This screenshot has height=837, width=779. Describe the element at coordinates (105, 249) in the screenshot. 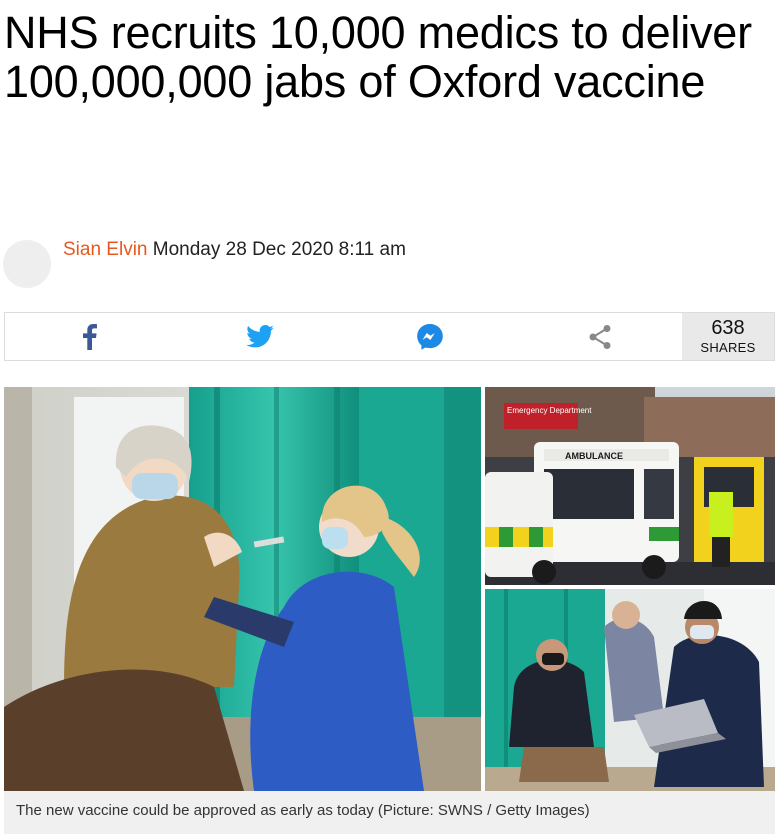

I see `author-link: Sian Elvin` at that location.